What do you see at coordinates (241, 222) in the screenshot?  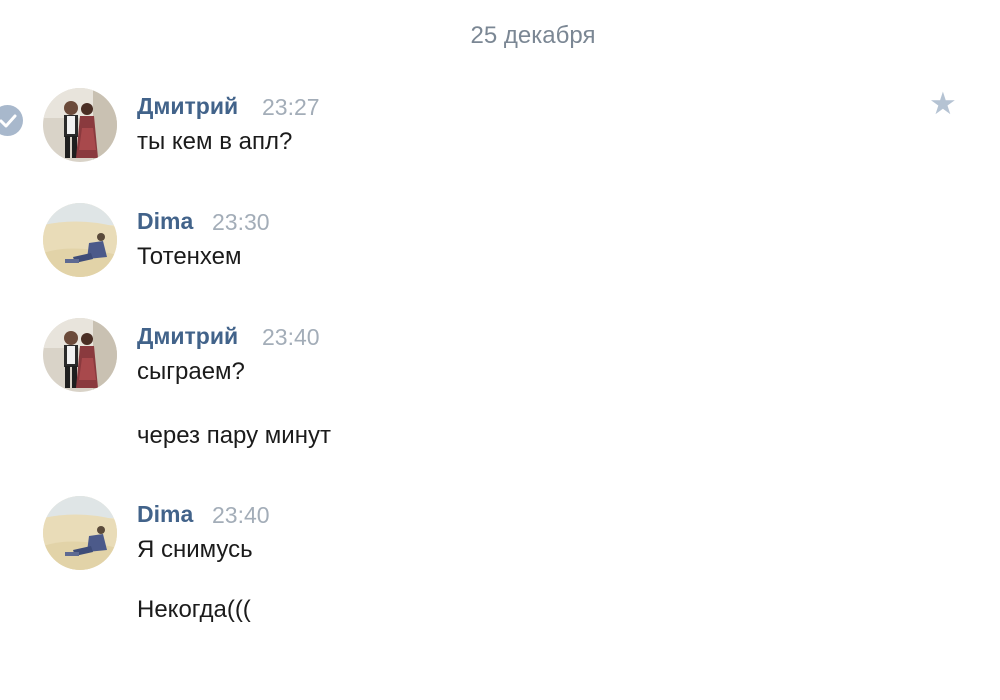 I see `message-time: 23:30` at bounding box center [241, 222].